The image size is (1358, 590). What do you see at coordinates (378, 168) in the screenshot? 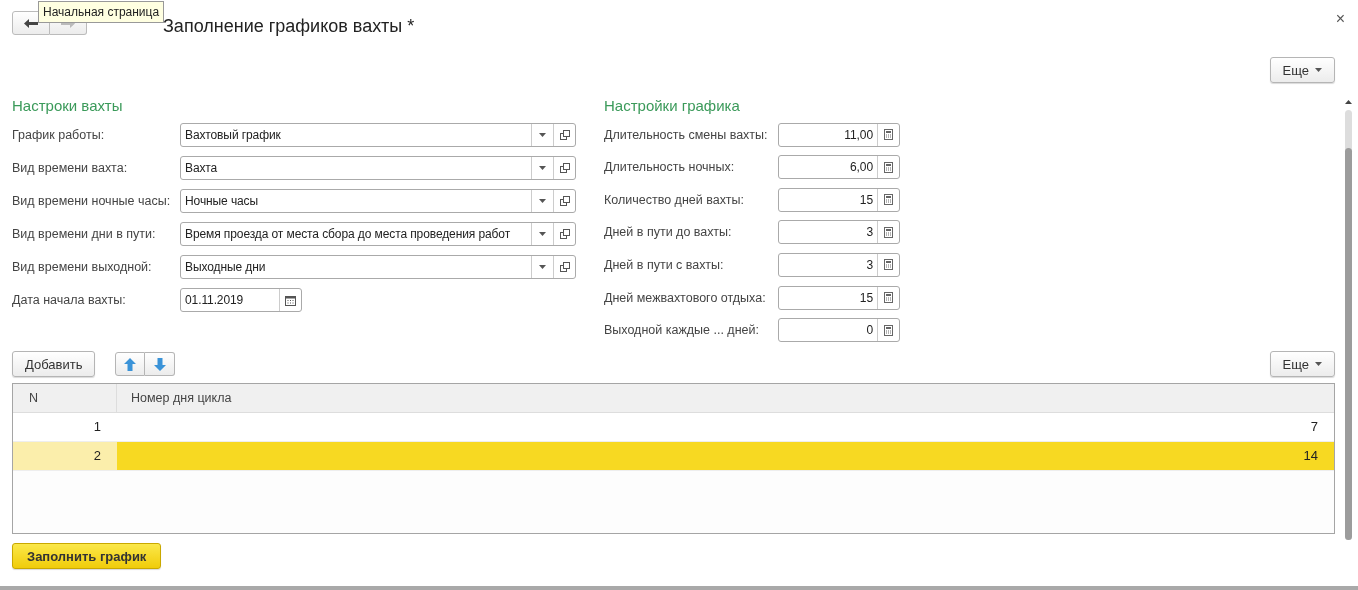
I see `select-field: Вахта` at bounding box center [378, 168].